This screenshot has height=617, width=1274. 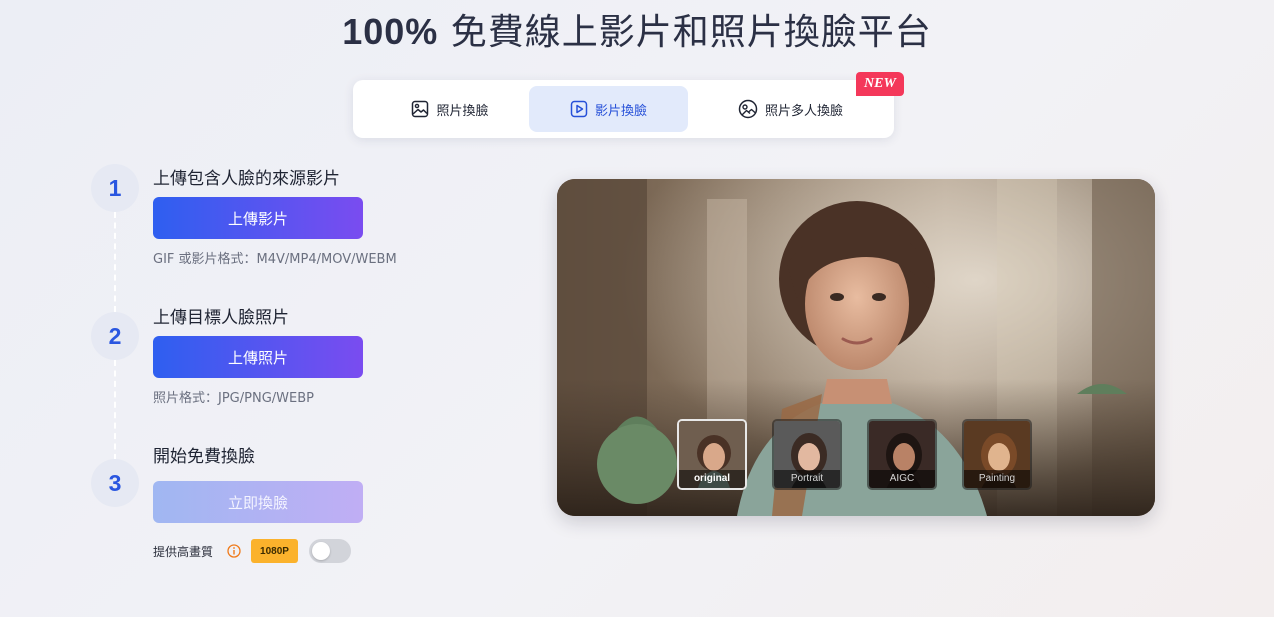 What do you see at coordinates (685, 32) in the screenshot?
I see `page-title-text: 免費線上影片和照片換臉平台` at bounding box center [685, 32].